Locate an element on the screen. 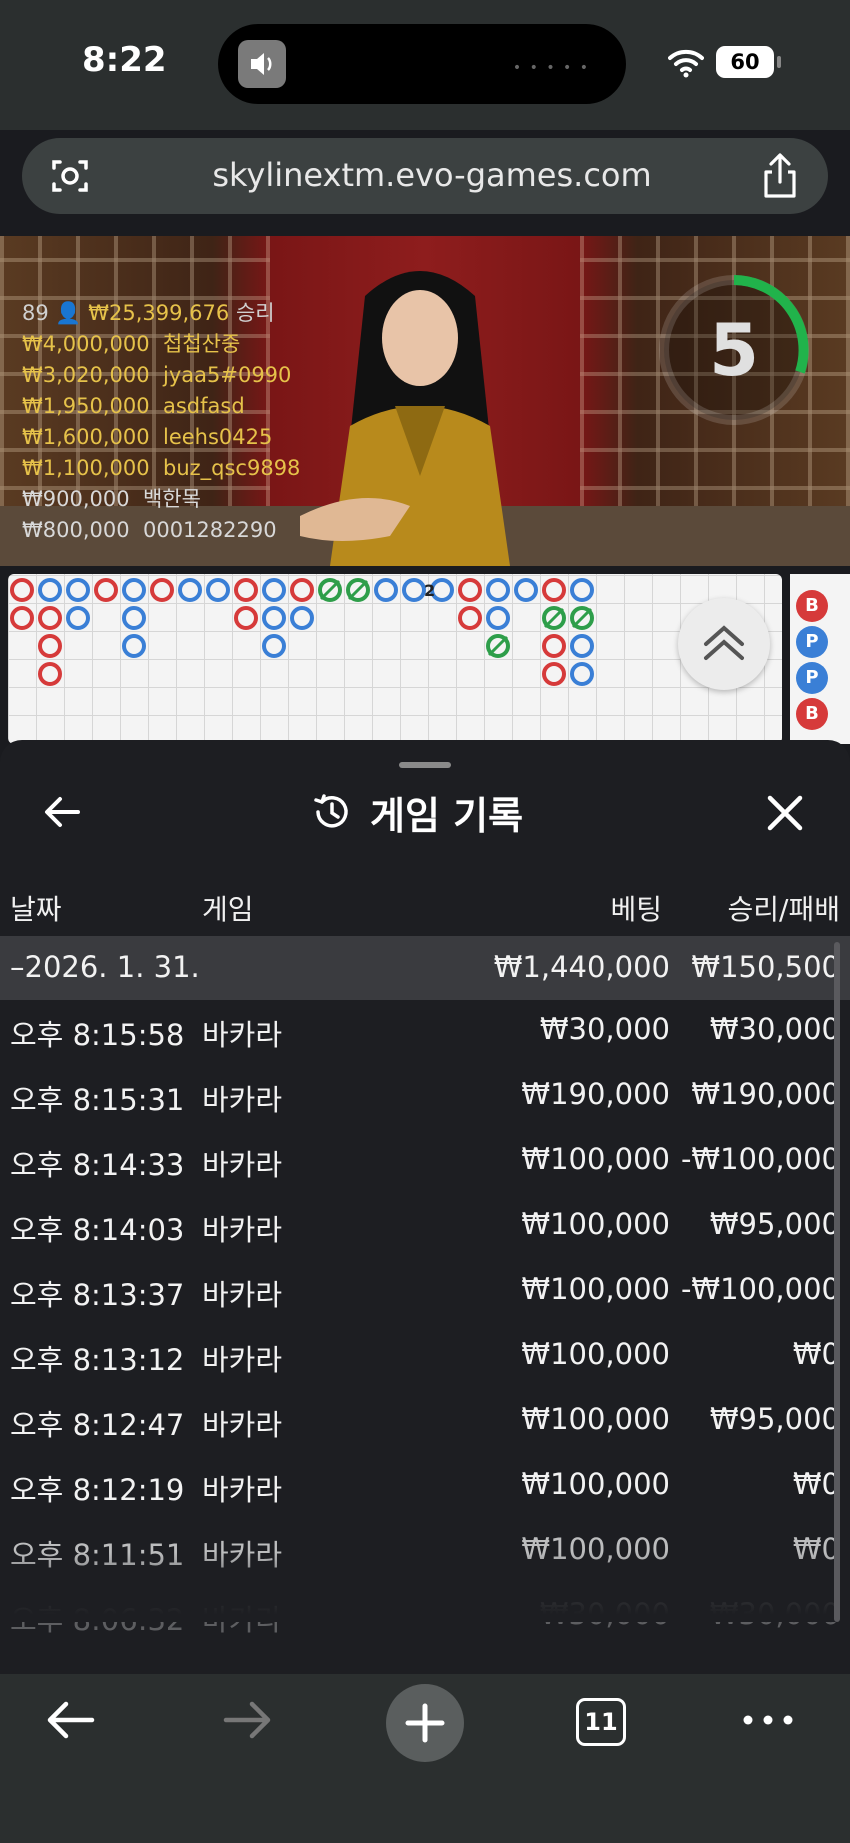 The height and width of the screenshot is (1843, 850). column-header-result: 승리/패배 is located at coordinates (770, 908).